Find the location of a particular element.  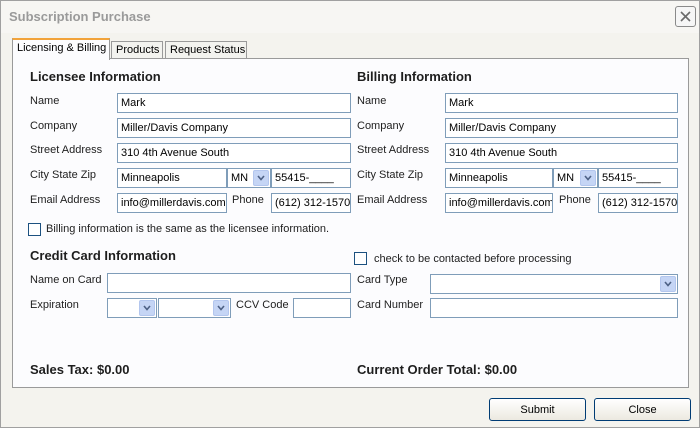

billing-street-field: 310 4th Avenue South is located at coordinates (561, 153).